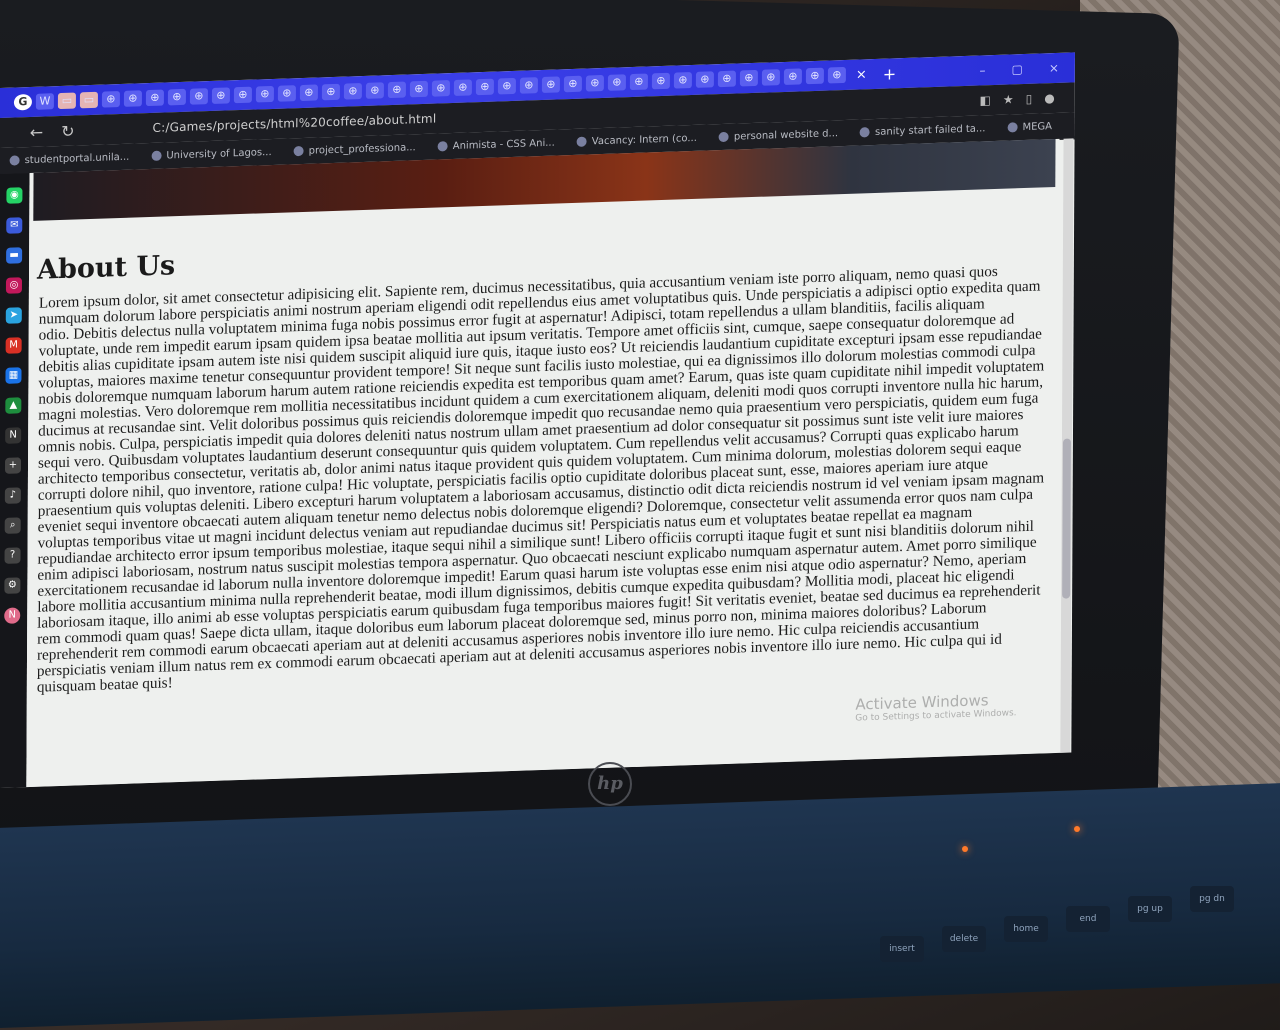  Describe the element at coordinates (13, 345) in the screenshot. I see `gmail-icon: M` at that location.